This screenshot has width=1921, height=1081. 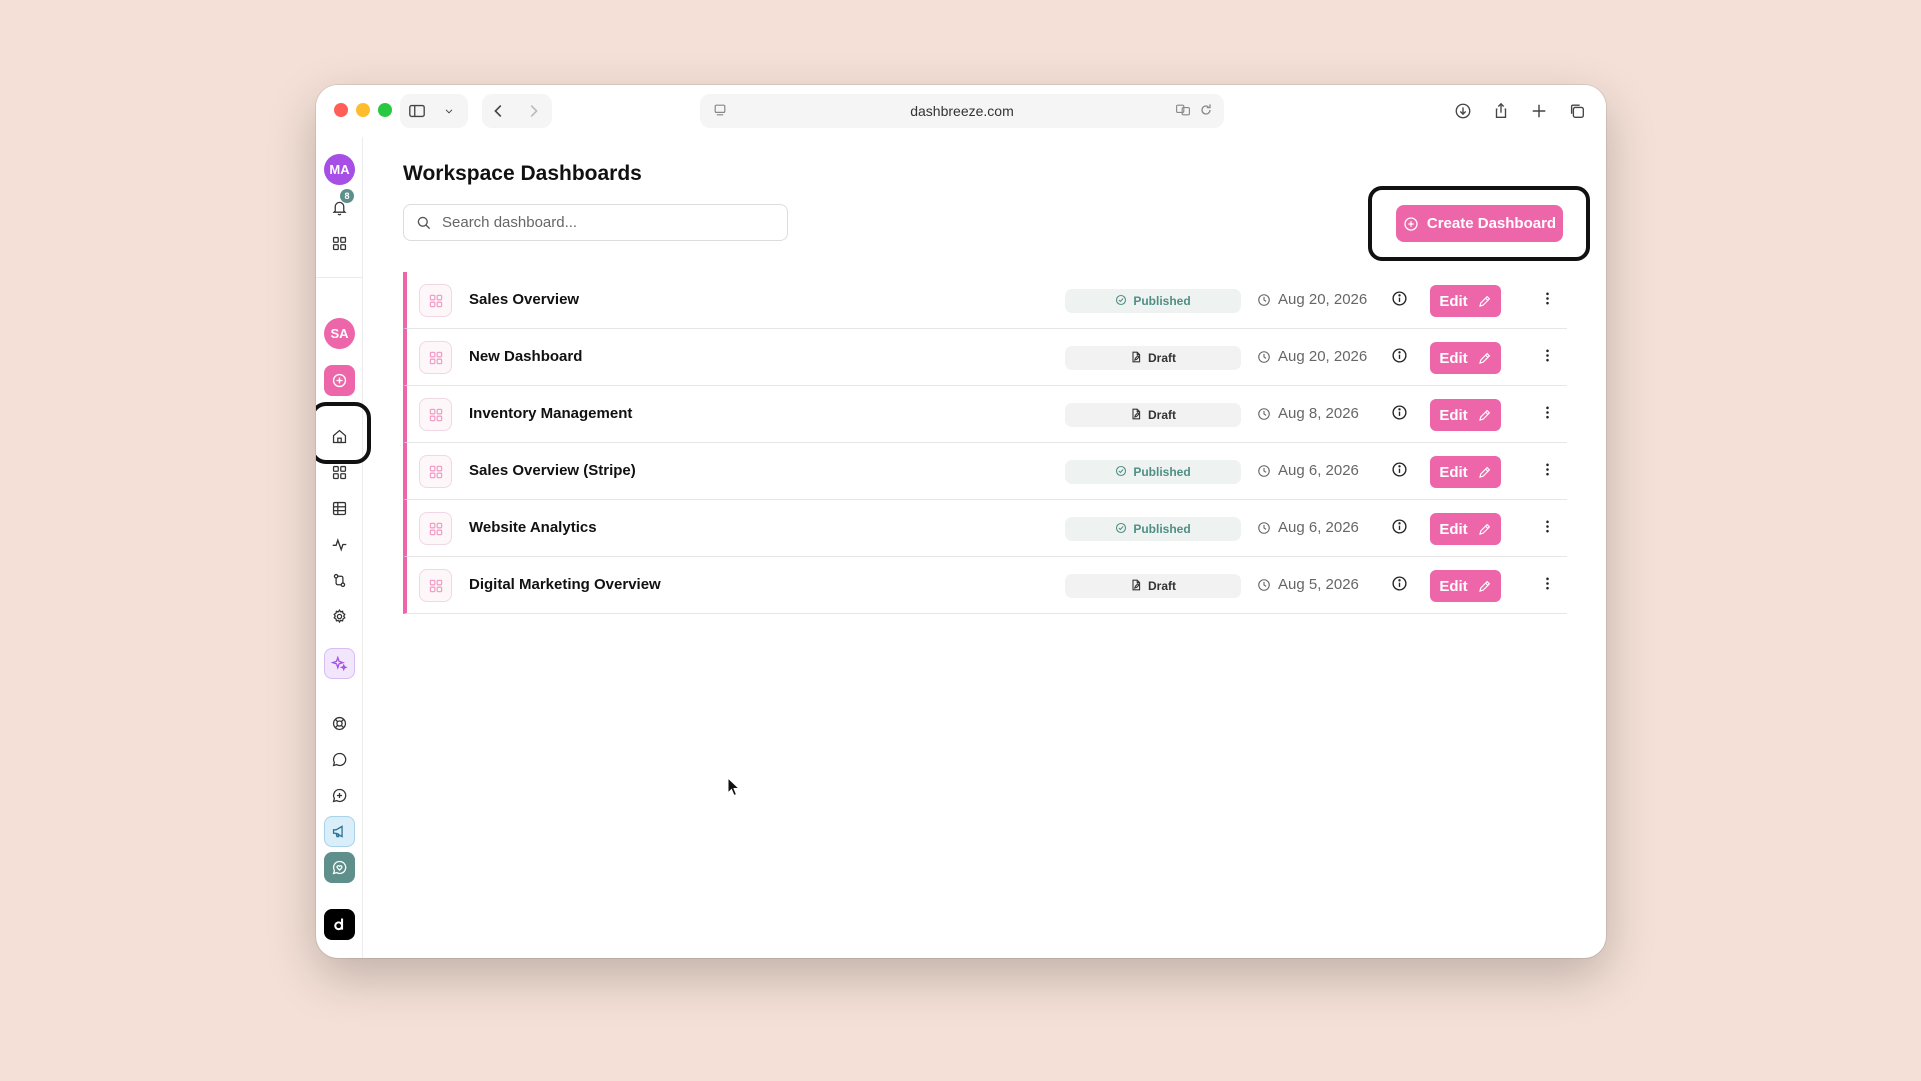 What do you see at coordinates (1136, 356) in the screenshot?
I see `draft-file-icon` at bounding box center [1136, 356].